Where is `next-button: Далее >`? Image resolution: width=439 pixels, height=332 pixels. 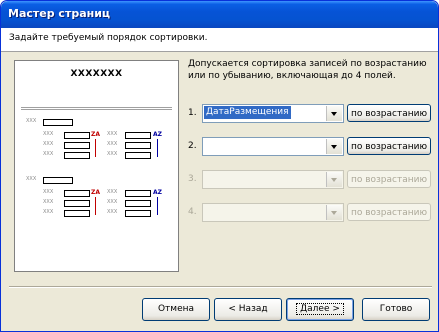 next-button: Далее > is located at coordinates (320, 309).